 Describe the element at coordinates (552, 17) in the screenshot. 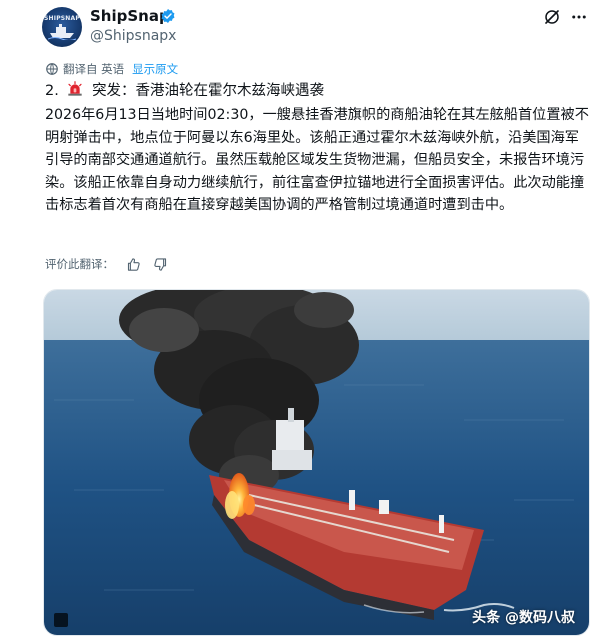

I see `grok-icon` at that location.